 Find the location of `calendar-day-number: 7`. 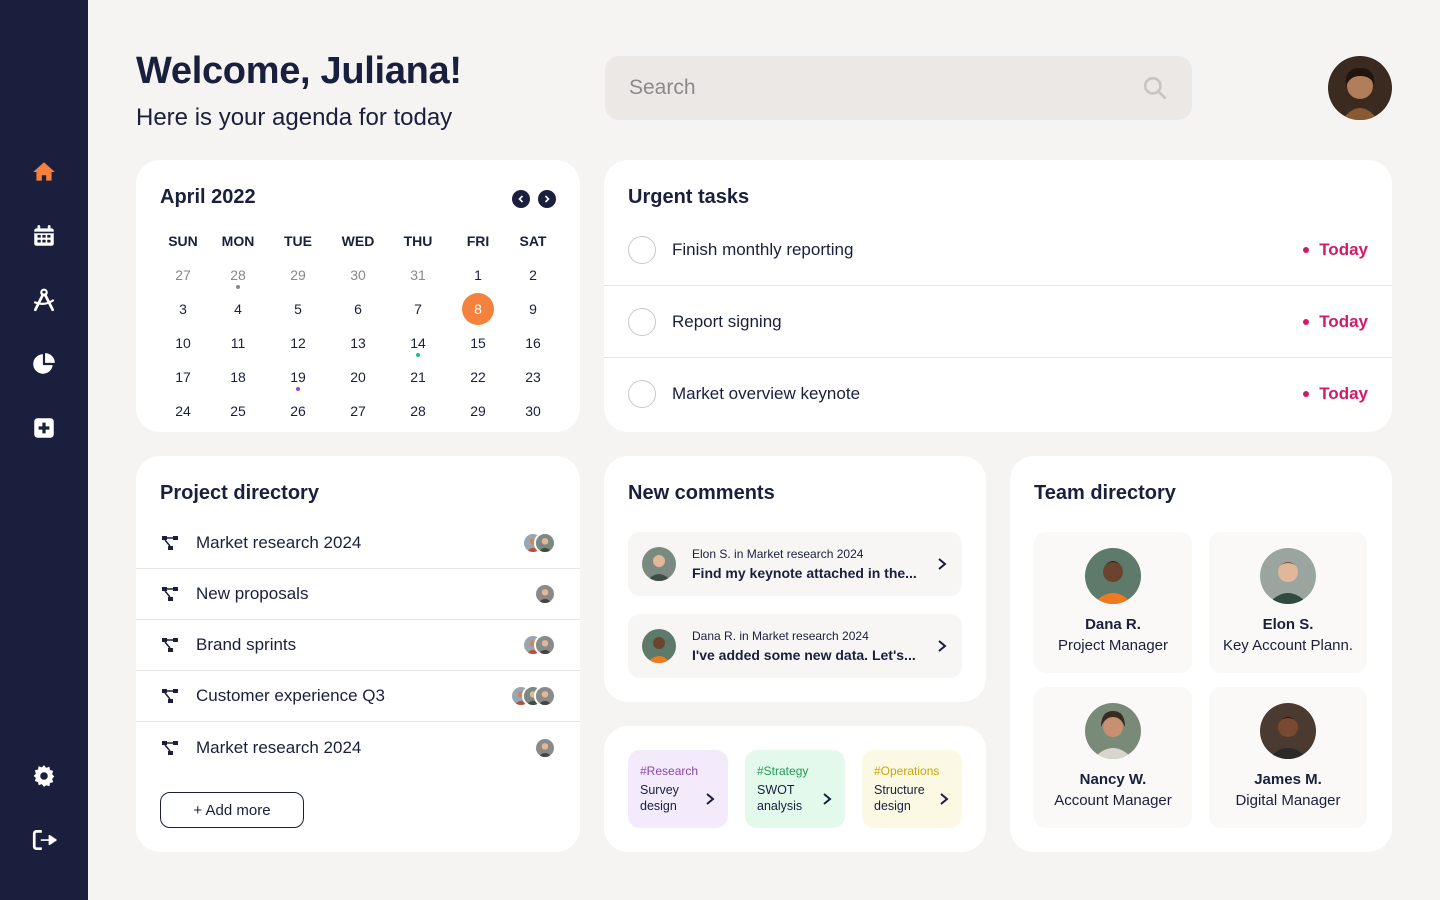

calendar-day-number: 7 is located at coordinates (418, 309).